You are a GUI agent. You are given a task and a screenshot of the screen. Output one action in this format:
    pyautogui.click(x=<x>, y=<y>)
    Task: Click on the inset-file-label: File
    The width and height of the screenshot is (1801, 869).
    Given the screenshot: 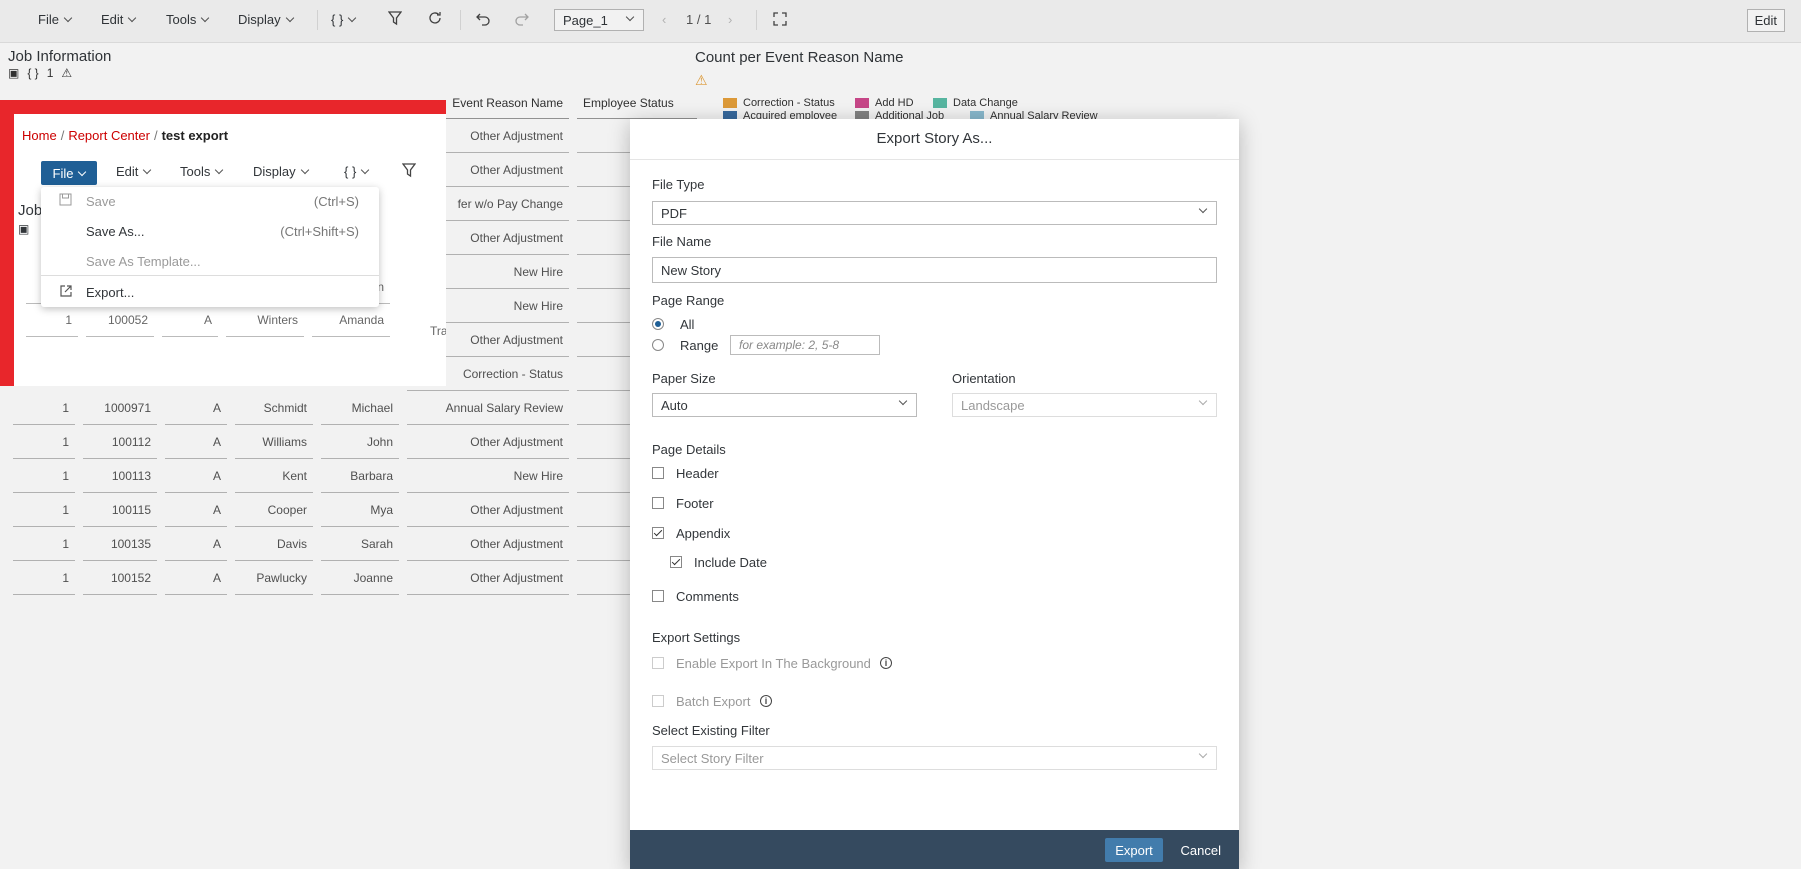 What is the action you would take?
    pyautogui.click(x=63, y=173)
    